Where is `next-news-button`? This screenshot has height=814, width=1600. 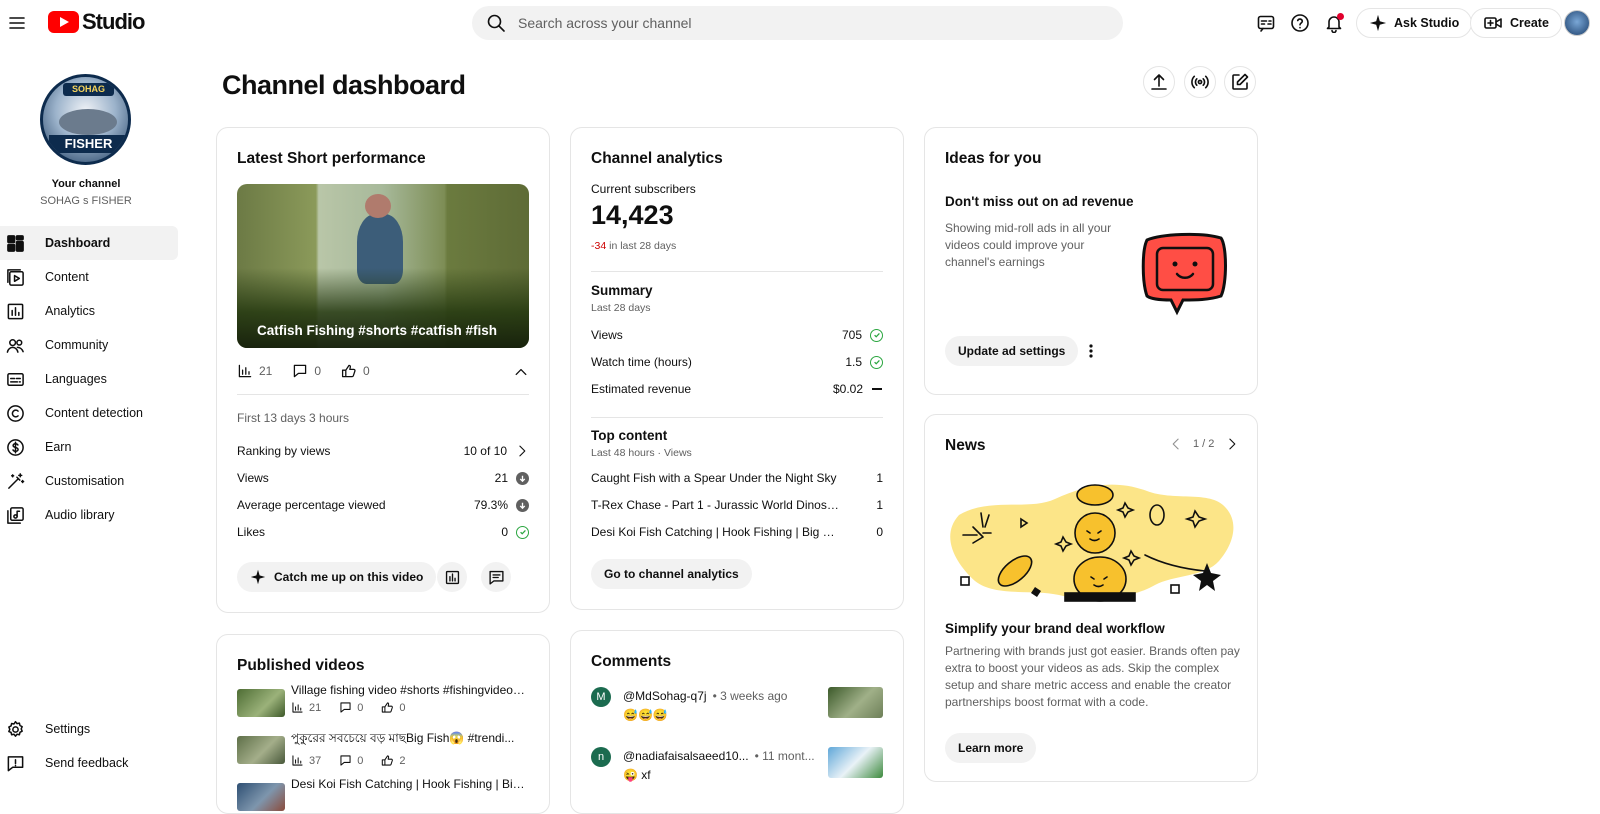
next-news-button is located at coordinates (1232, 444).